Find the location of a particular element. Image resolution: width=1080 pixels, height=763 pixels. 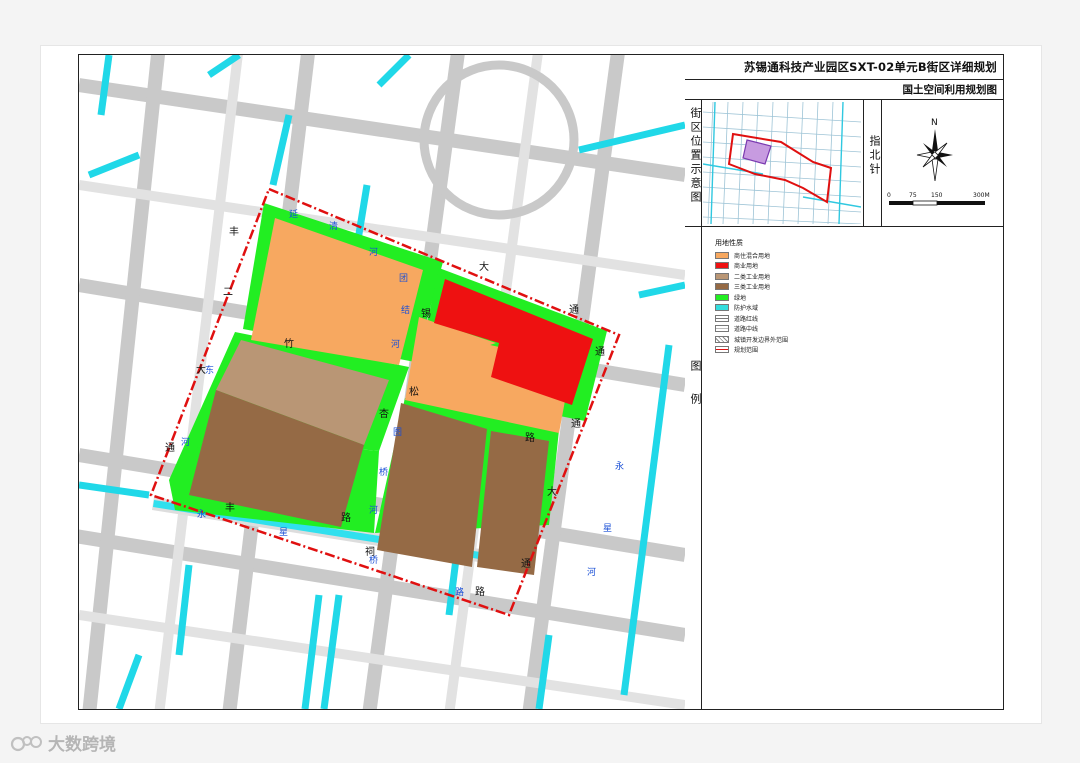

legend-label: 城镇开发边界外范围 is located at coordinates (761, 340).